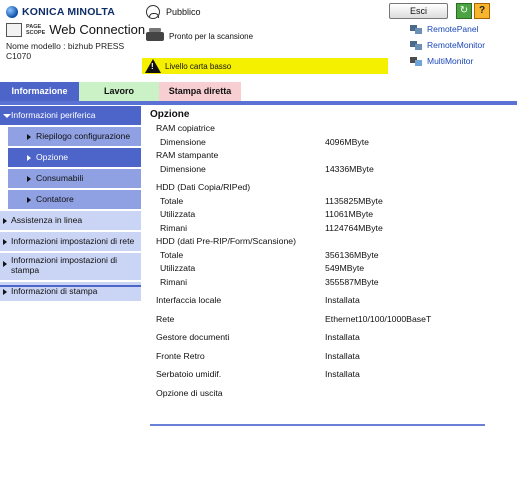  What do you see at coordinates (119, 91) in the screenshot?
I see `tab-lavoro: Lavoro` at bounding box center [119, 91].